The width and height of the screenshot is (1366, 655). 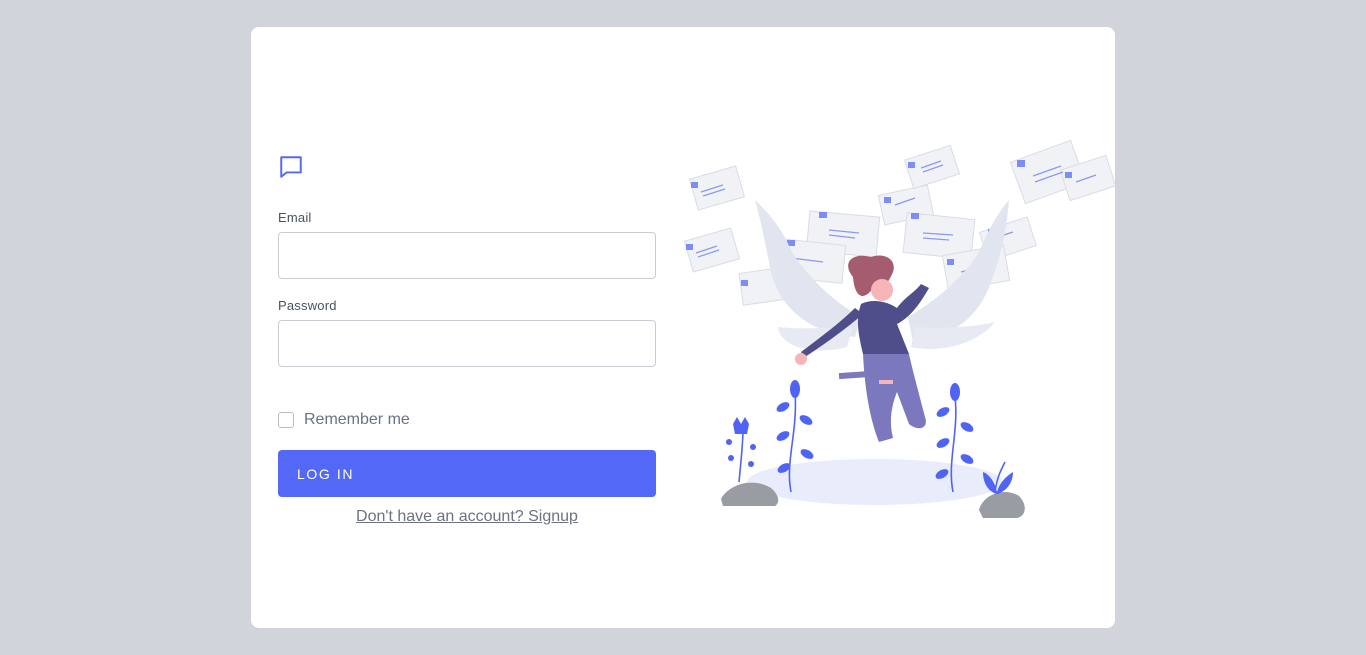 What do you see at coordinates (467, 255) in the screenshot?
I see `email-field` at bounding box center [467, 255].